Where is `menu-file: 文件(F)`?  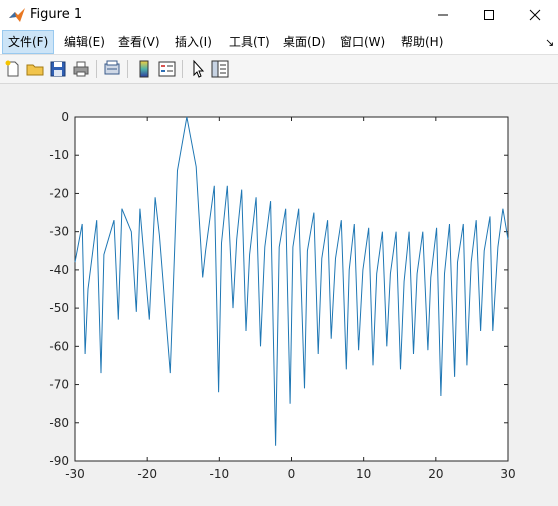
menu-file: 文件(F) is located at coordinates (28, 42).